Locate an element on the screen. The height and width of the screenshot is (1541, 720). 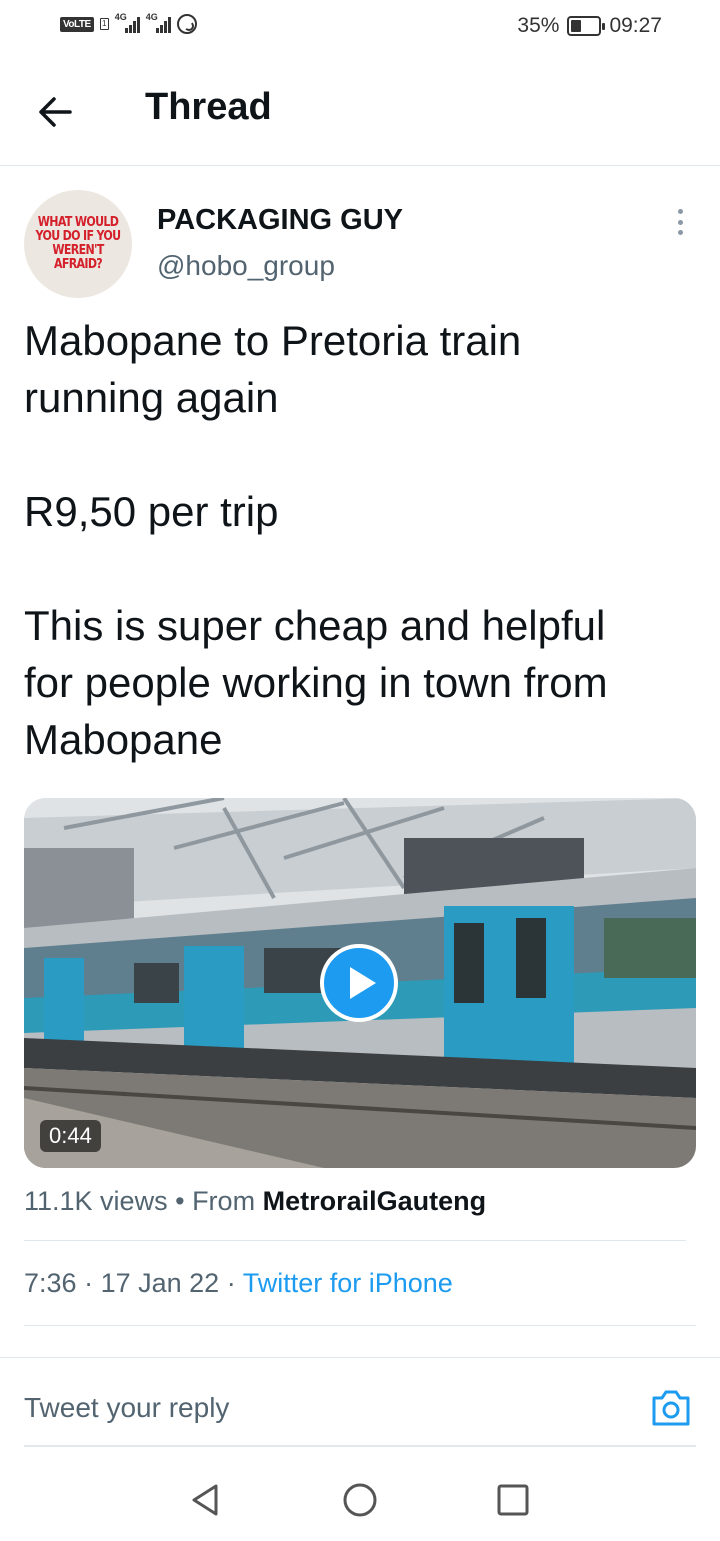
camera-icon is located at coordinates (671, 1408).